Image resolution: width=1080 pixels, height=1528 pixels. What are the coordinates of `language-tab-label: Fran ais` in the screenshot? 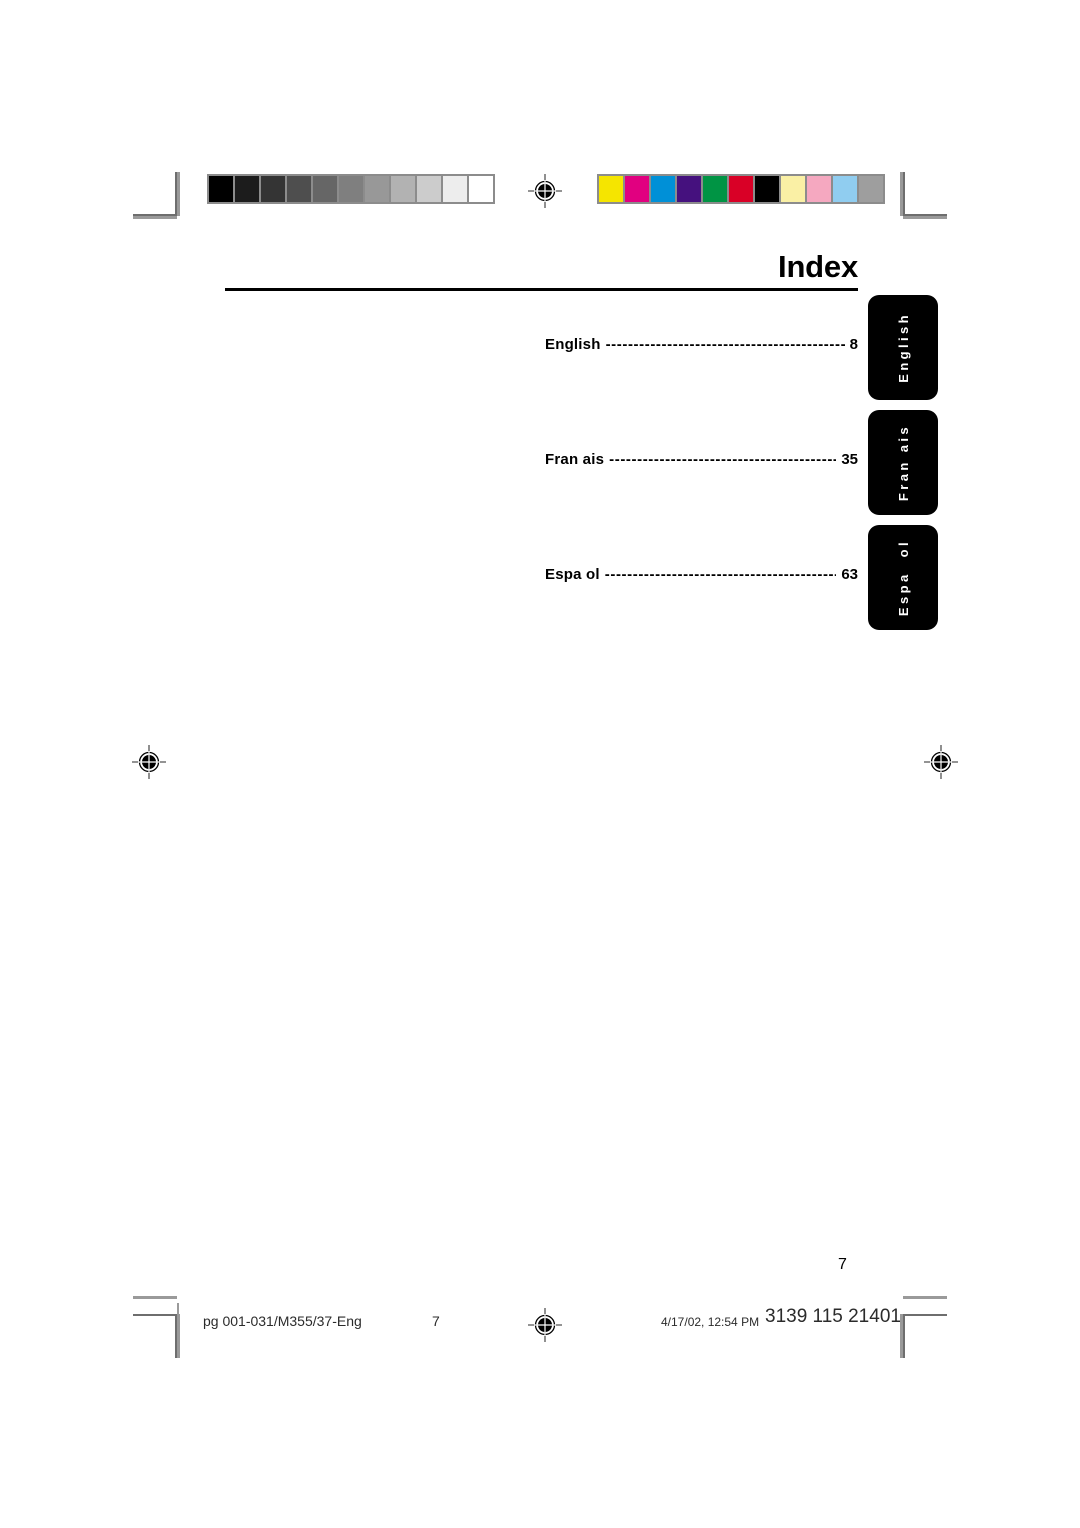 It's located at (903, 462).